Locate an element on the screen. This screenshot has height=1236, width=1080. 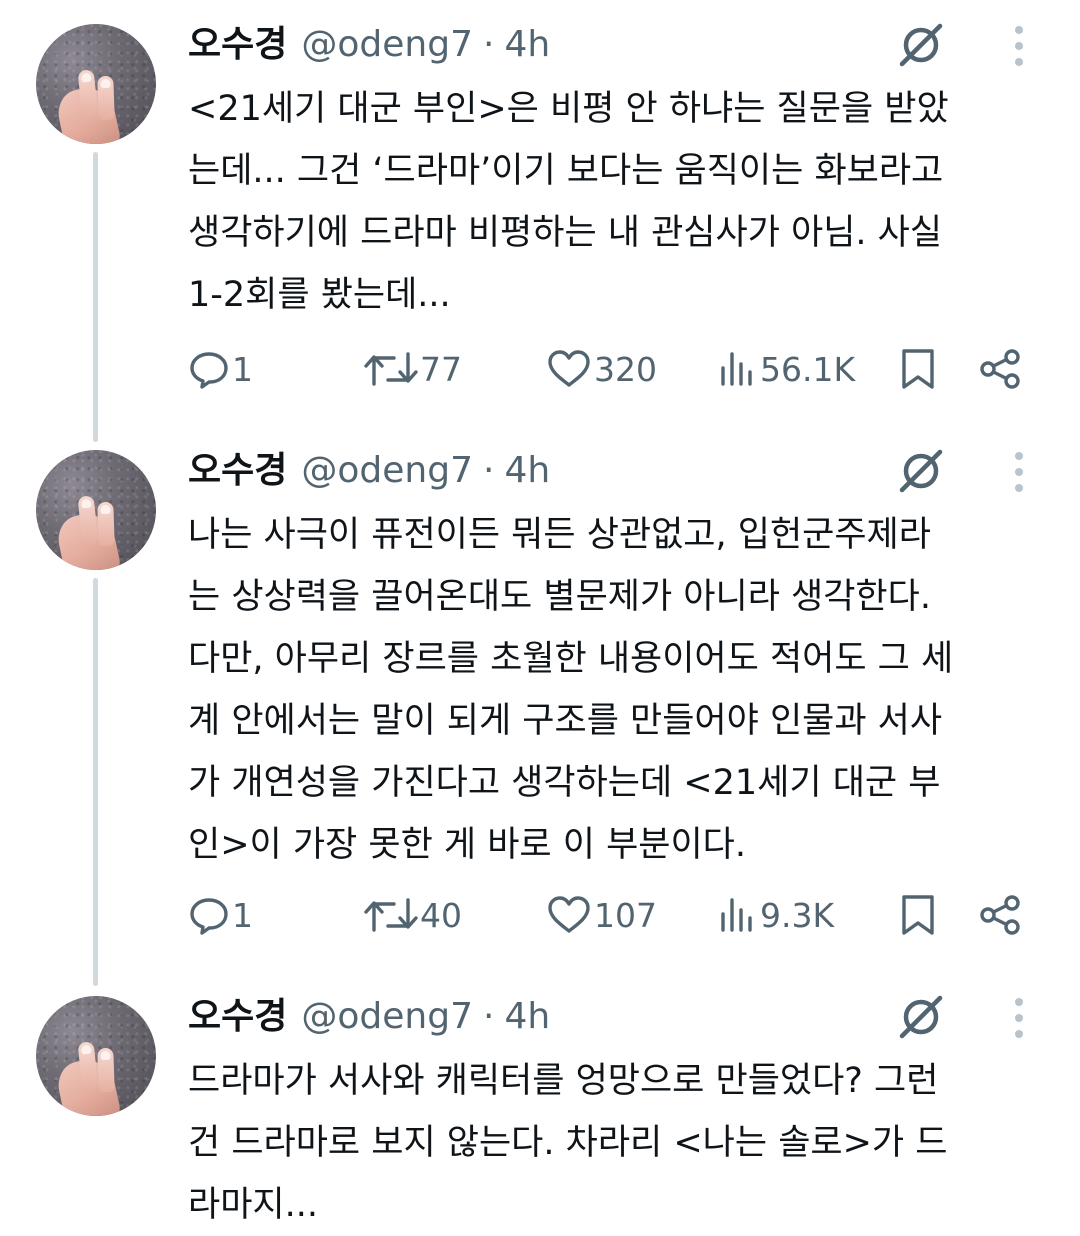
tweet-actions: 1 40 107 9.3K is located at coordinates (619, 915).